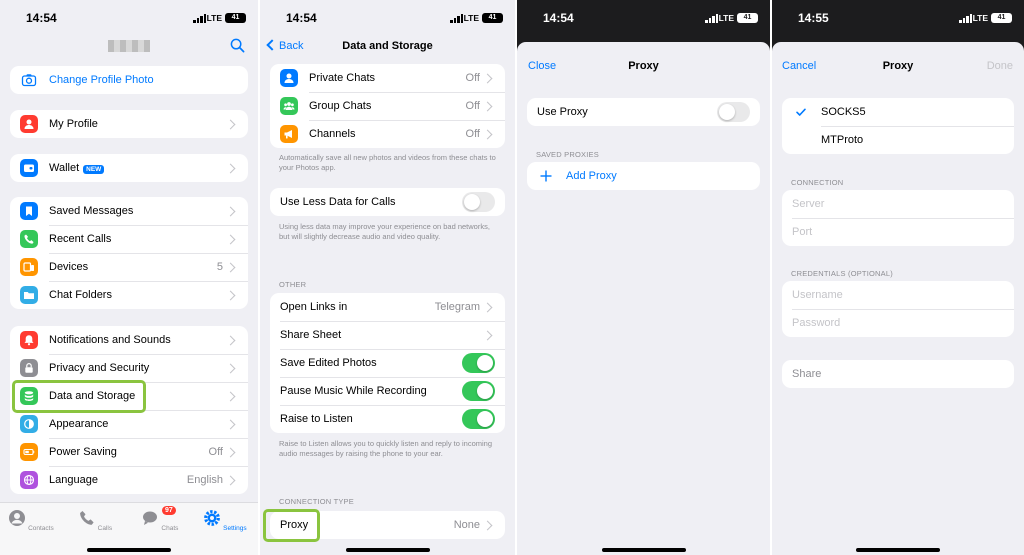  What do you see at coordinates (95, 520) in the screenshot?
I see `tab-calls: Calls` at bounding box center [95, 520].